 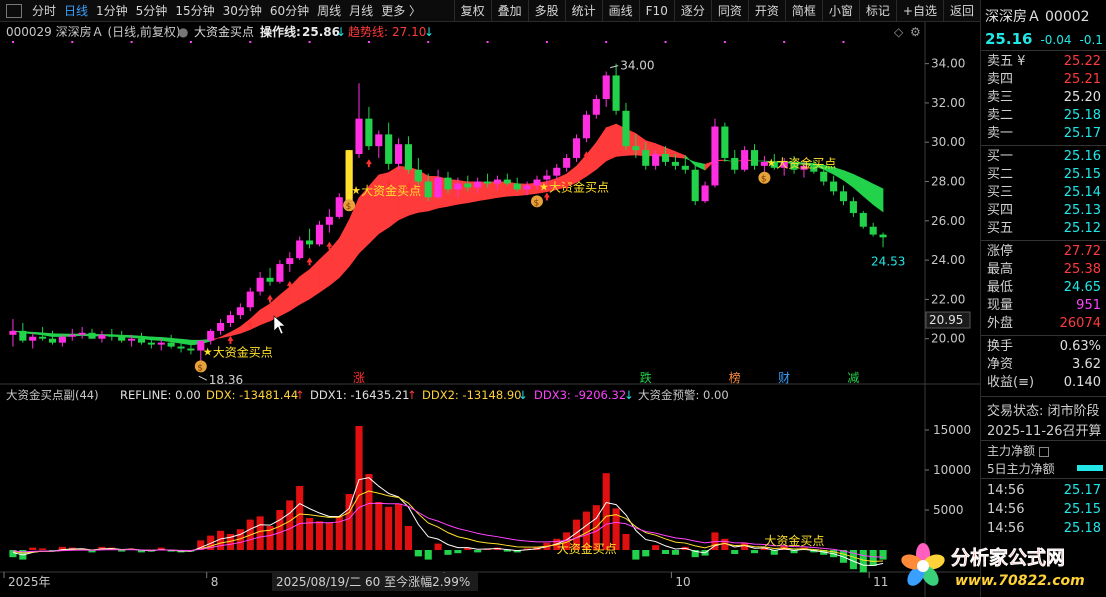 I want to click on ask-row-2-value: 25.18, so click(x=1082, y=115).